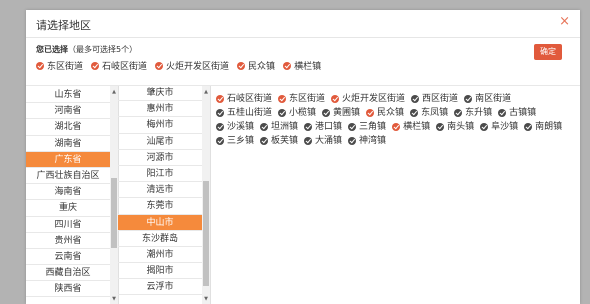  What do you see at coordinates (160, 158) in the screenshot?
I see `city-item: 河源市` at bounding box center [160, 158].